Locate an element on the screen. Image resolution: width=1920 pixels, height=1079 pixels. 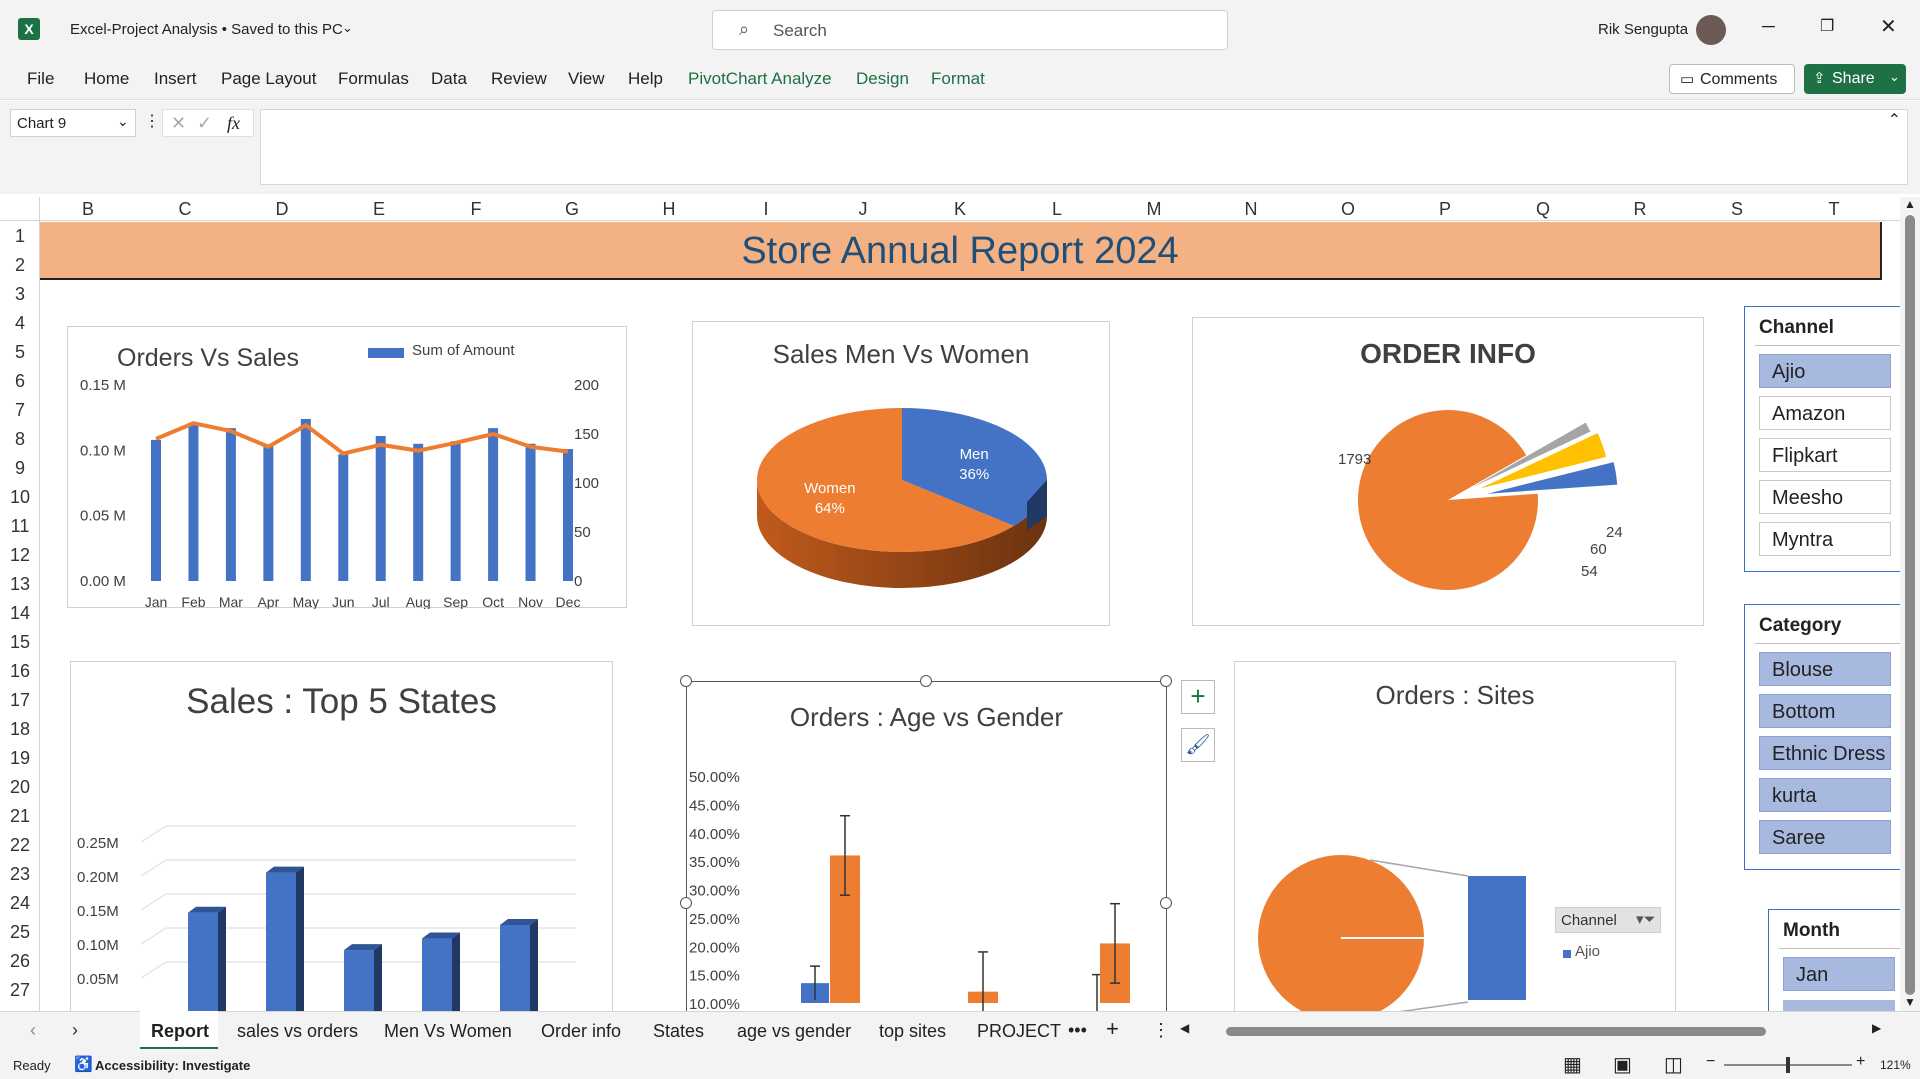
formula-input: ⌃ is located at coordinates (1084, 147).